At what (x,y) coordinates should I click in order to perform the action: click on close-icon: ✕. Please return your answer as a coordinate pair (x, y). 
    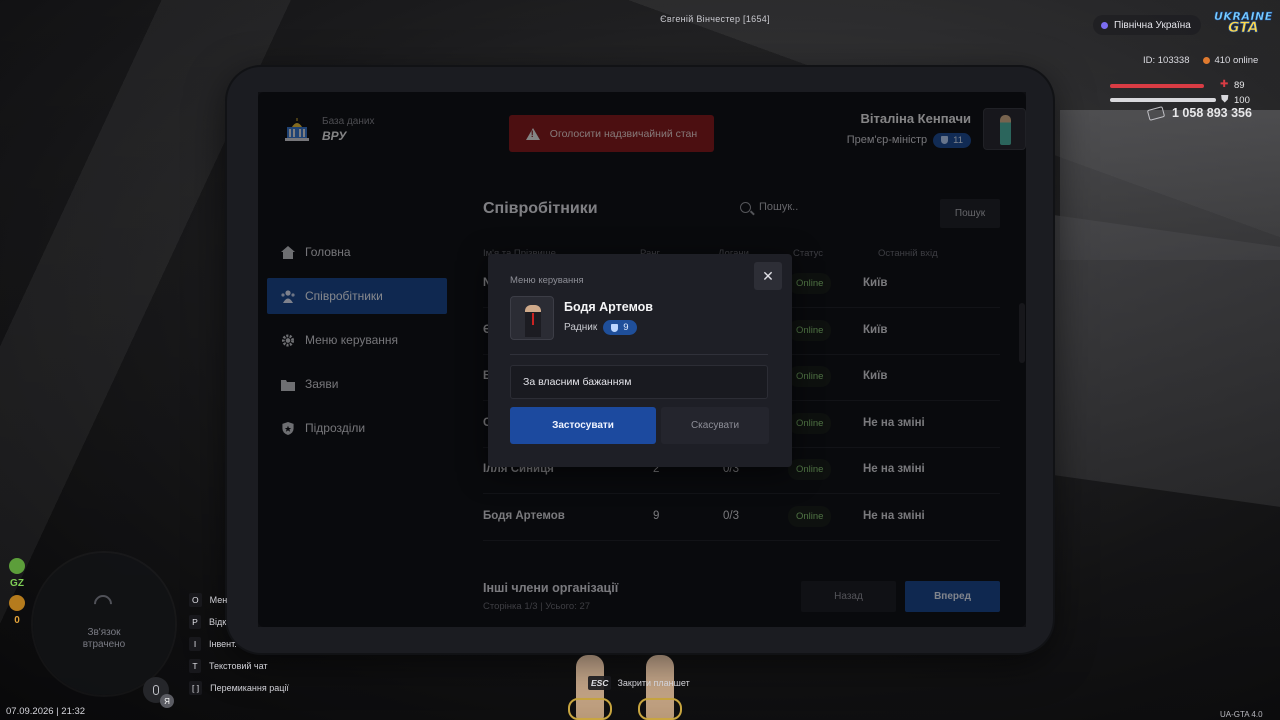
    Looking at the image, I should click on (768, 275).